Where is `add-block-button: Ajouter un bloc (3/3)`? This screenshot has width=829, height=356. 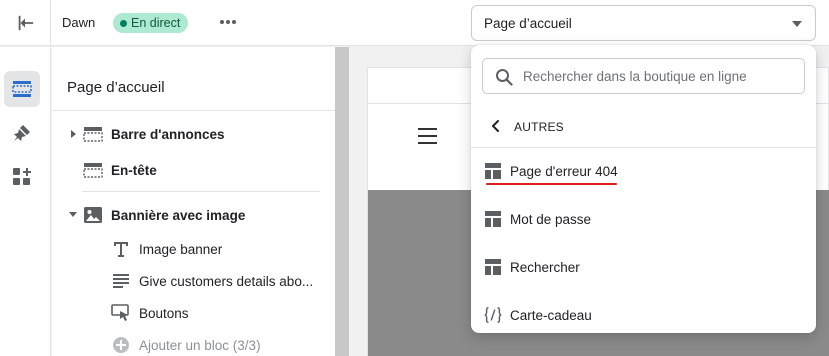 add-block-button: Ajouter un bloc (3/3) is located at coordinates (193, 343).